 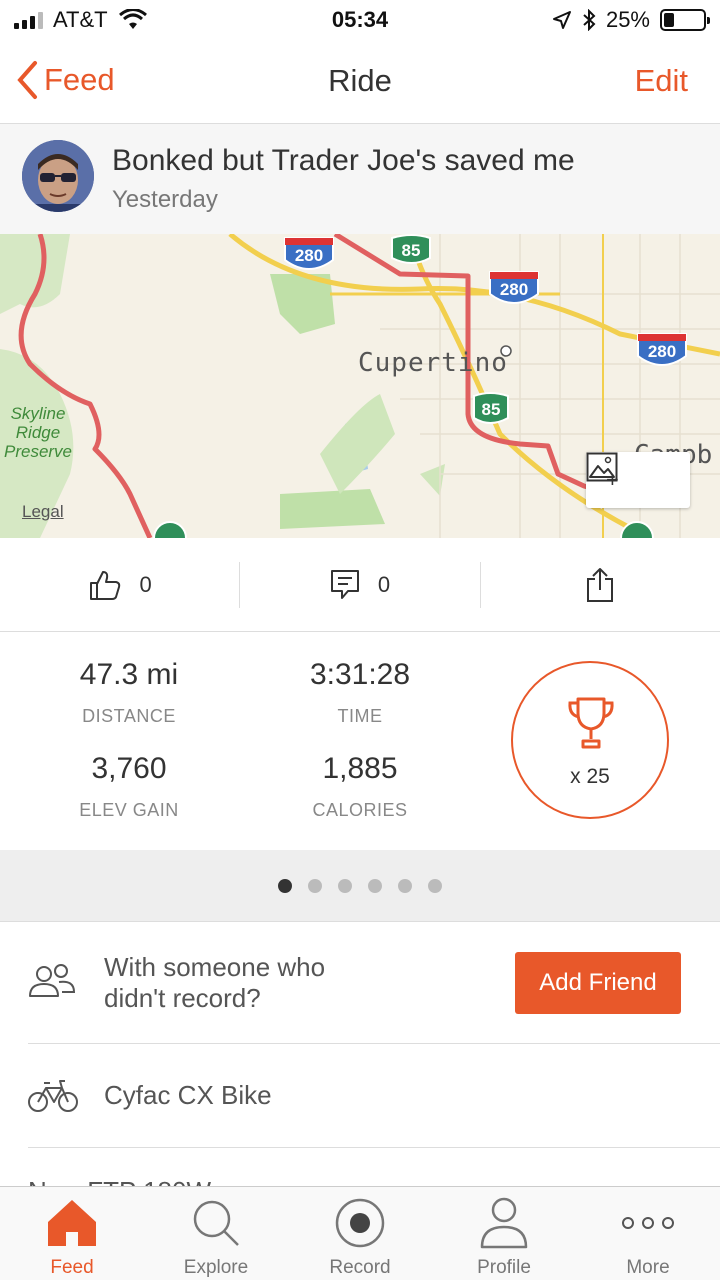 I want to click on bike-icon, so click(x=53, y=1096).